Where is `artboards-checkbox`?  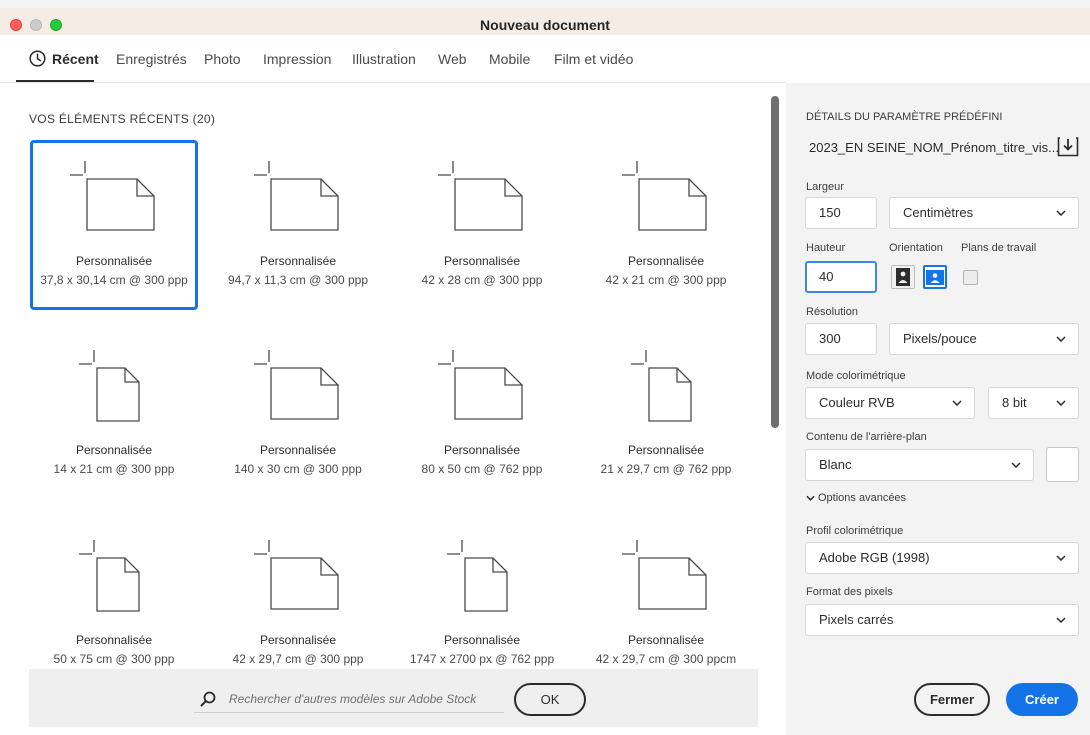
artboards-checkbox is located at coordinates (970, 277).